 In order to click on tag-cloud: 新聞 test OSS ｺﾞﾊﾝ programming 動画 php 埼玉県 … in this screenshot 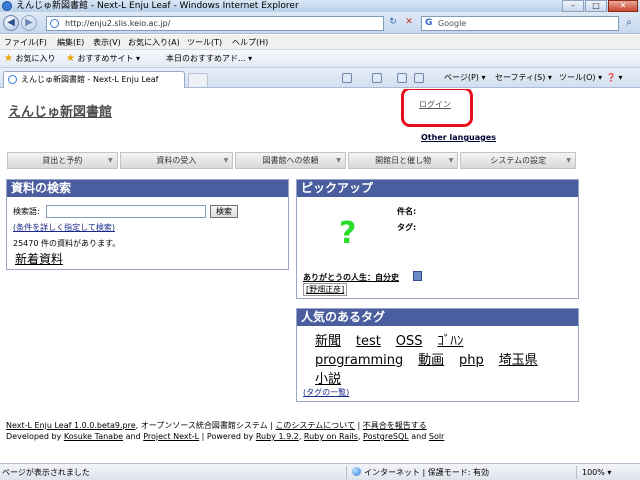, I will do `click(445, 361)`.